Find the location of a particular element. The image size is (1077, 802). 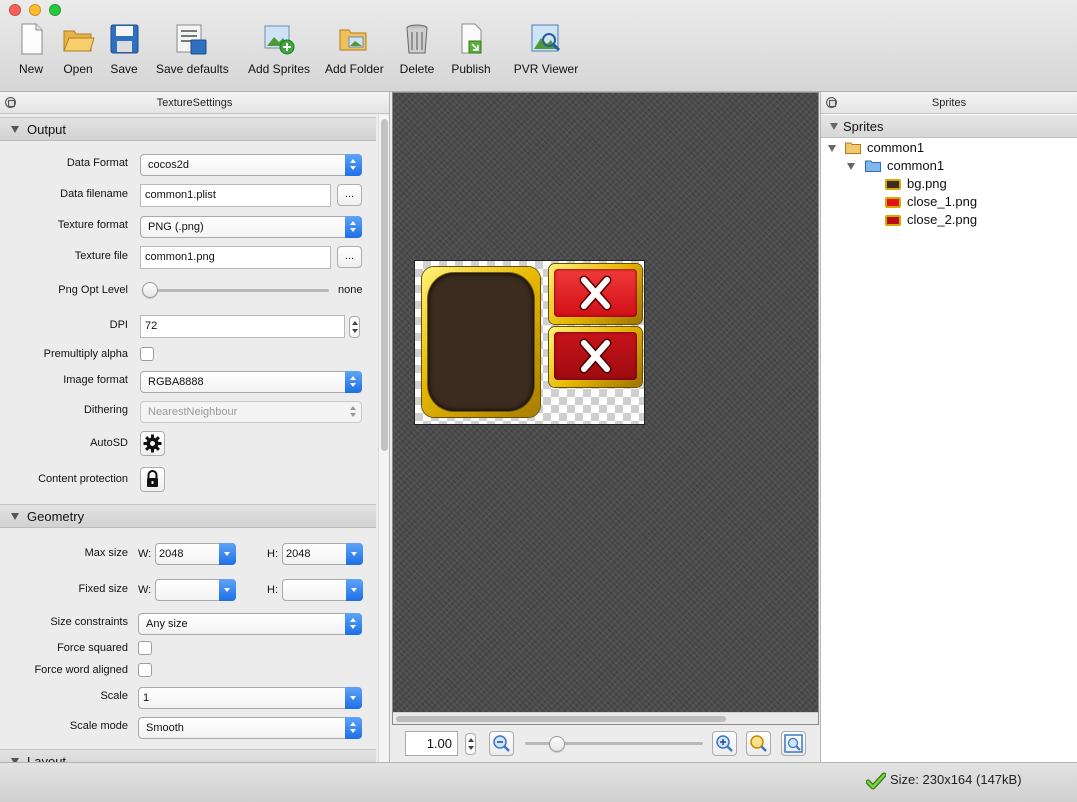

zoom-actual-size-icon is located at coordinates (793, 743).